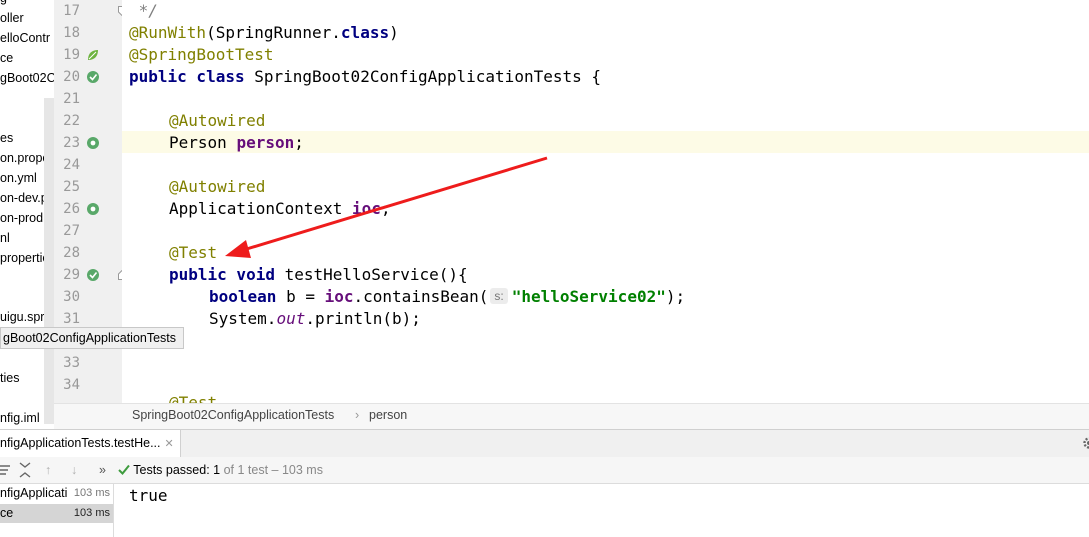 Image resolution: width=1089 pixels, height=537 pixels. Describe the element at coordinates (601, 510) in the screenshot. I see `console-output-panel: true` at that location.